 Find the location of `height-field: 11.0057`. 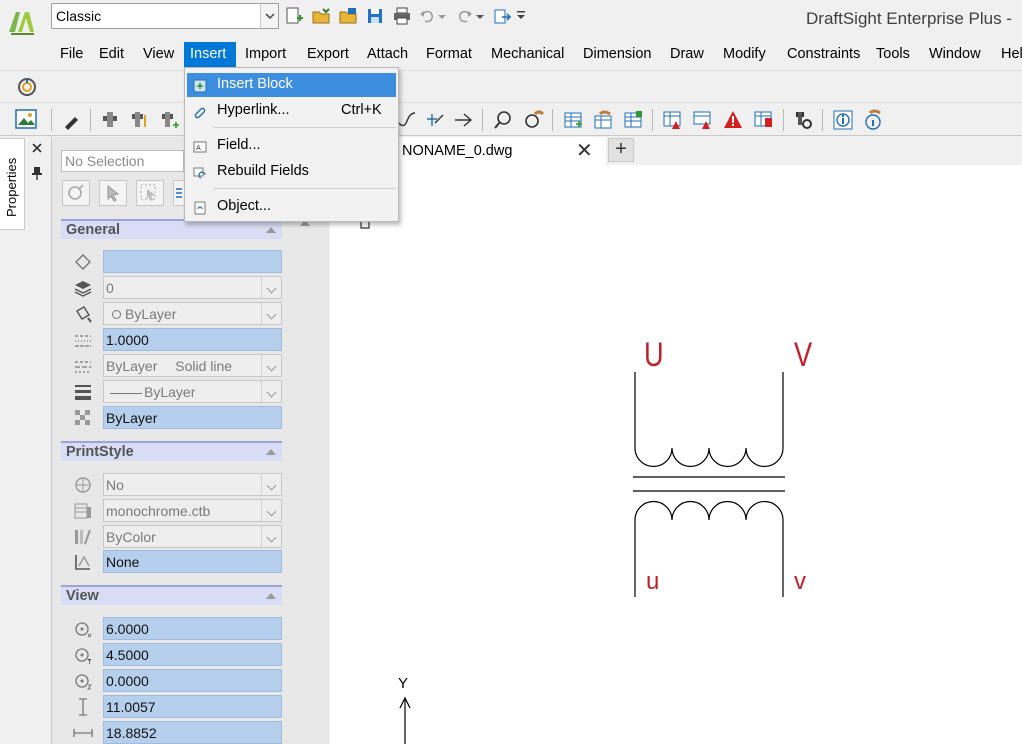

height-field: 11.0057 is located at coordinates (192, 706).